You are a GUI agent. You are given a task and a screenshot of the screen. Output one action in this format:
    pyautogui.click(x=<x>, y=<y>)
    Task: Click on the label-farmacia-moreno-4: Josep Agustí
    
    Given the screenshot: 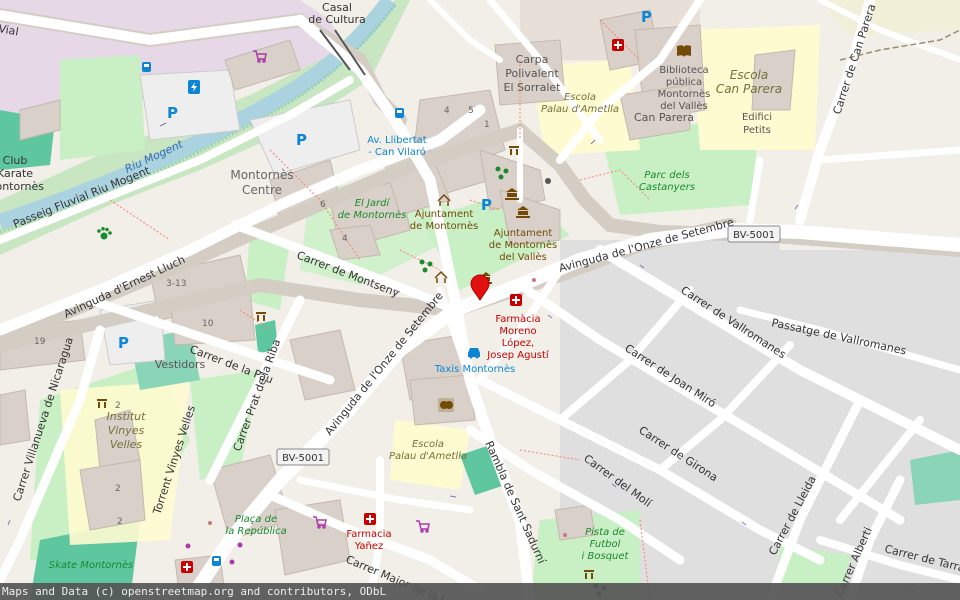 What is the action you would take?
    pyautogui.click(x=518, y=355)
    